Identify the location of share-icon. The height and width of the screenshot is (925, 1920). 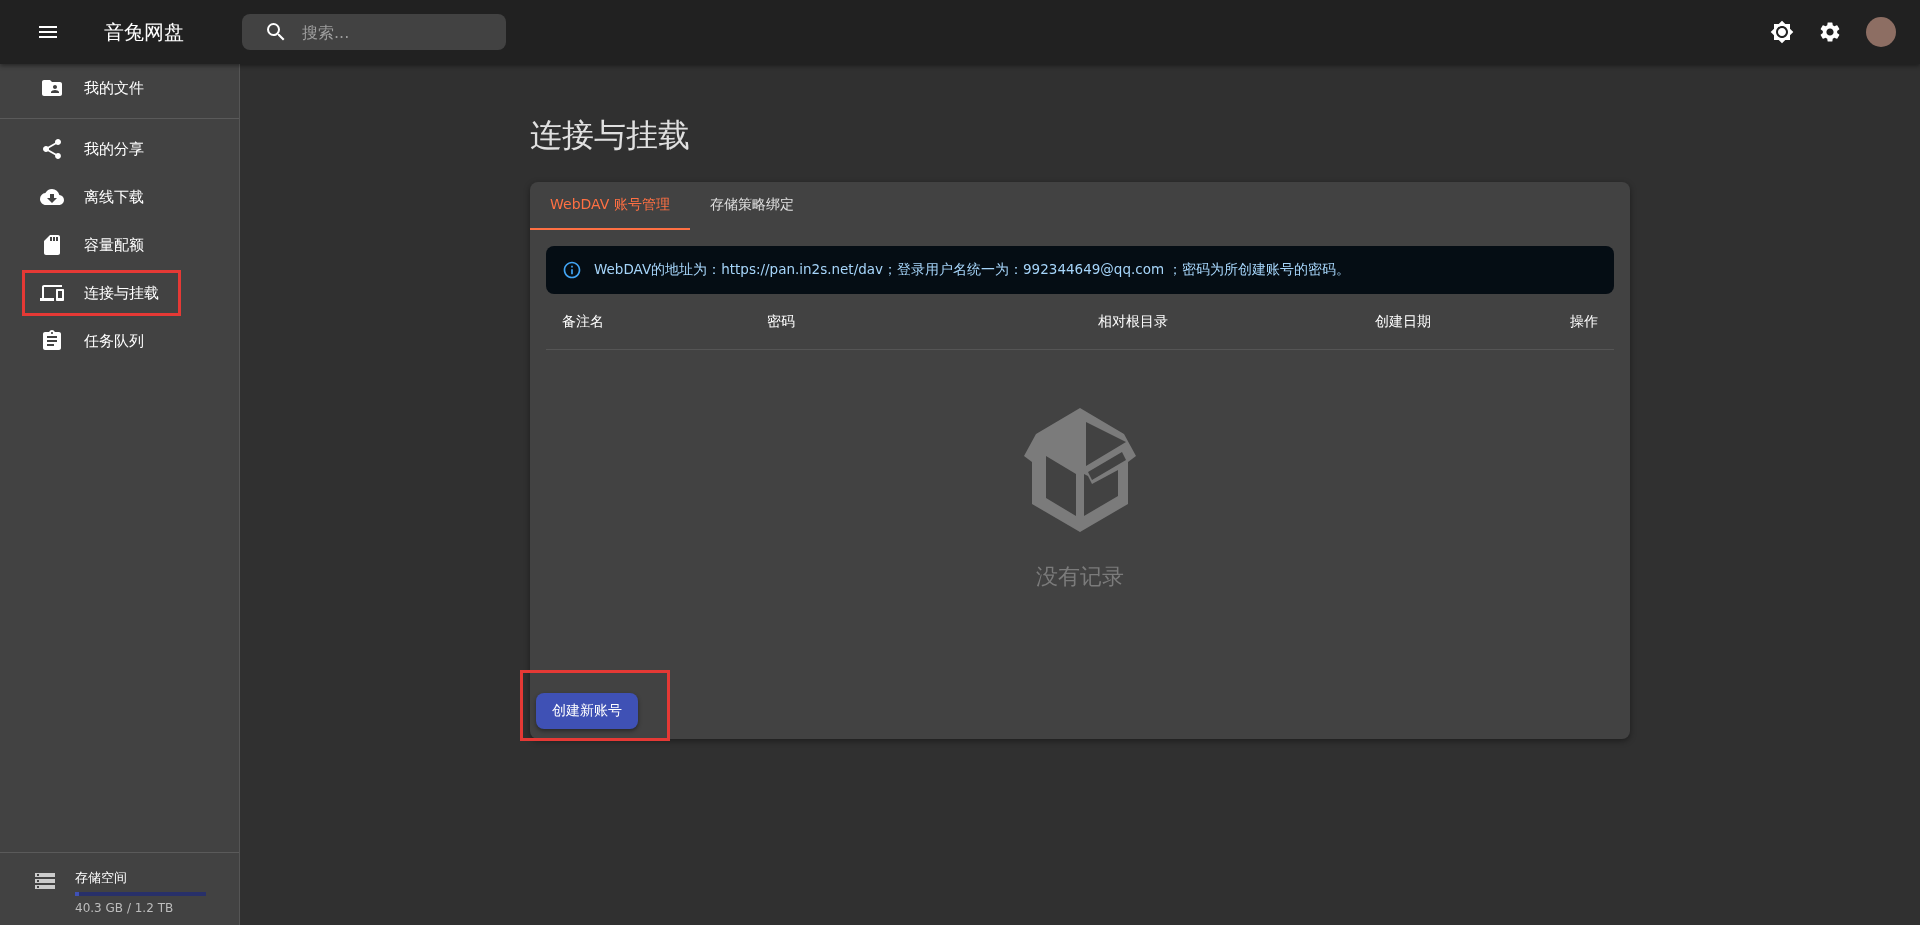
(52, 149).